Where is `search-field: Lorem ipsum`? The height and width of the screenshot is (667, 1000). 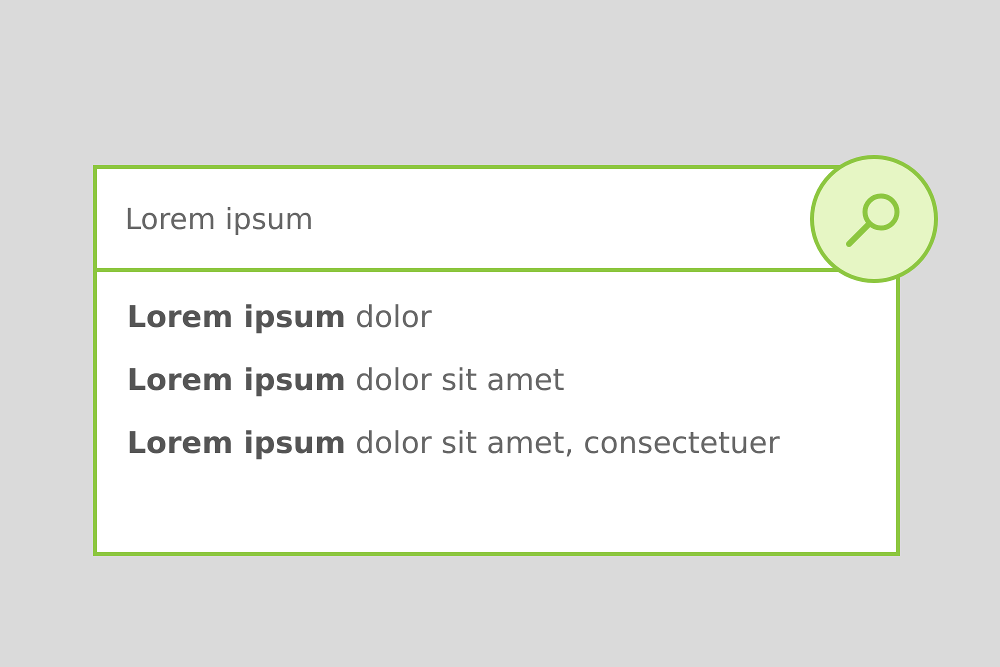
search-field: Lorem ipsum is located at coordinates (425, 219).